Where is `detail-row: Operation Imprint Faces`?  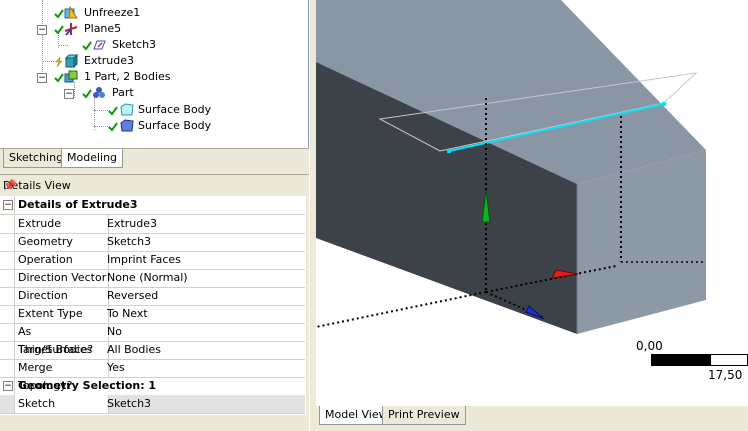
detail-row: Operation Imprint Faces is located at coordinates (152, 260).